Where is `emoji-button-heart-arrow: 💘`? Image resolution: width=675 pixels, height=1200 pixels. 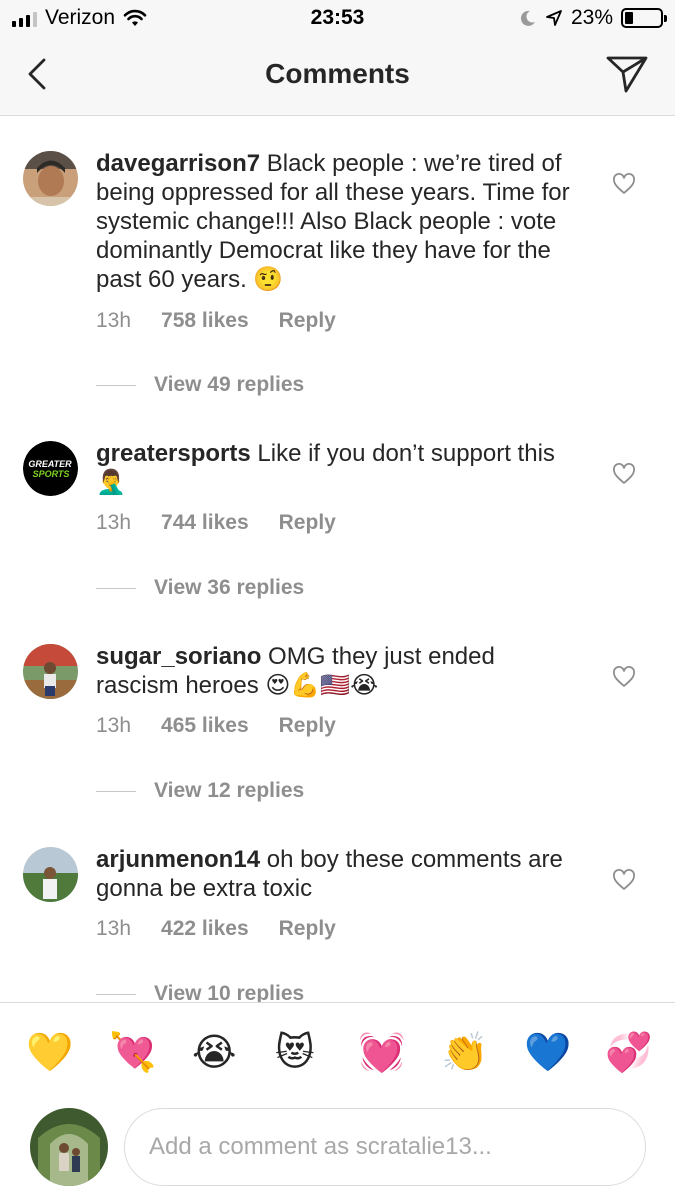 emoji-button-heart-arrow: 💘 is located at coordinates (132, 1053).